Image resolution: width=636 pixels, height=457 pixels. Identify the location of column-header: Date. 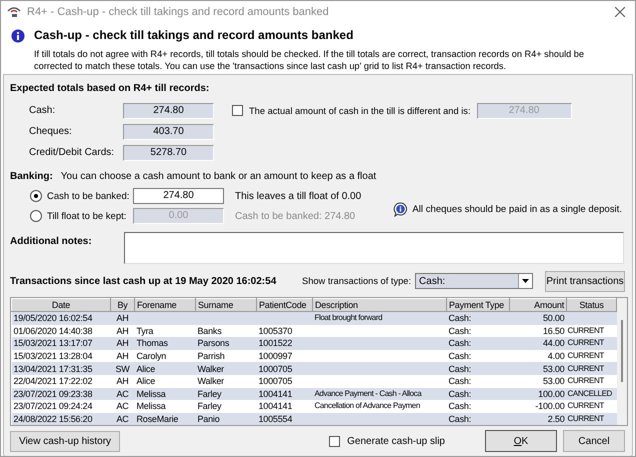
(61, 305).